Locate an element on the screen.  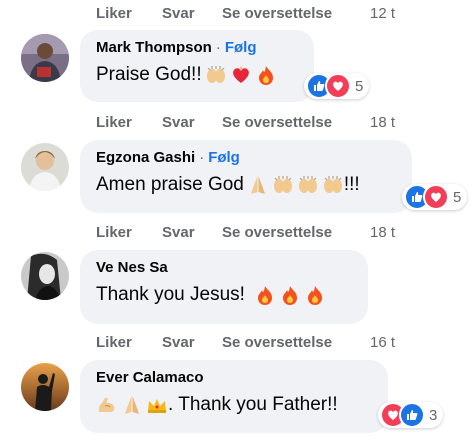
comment-text: Praise God!! is located at coordinates (149, 74).